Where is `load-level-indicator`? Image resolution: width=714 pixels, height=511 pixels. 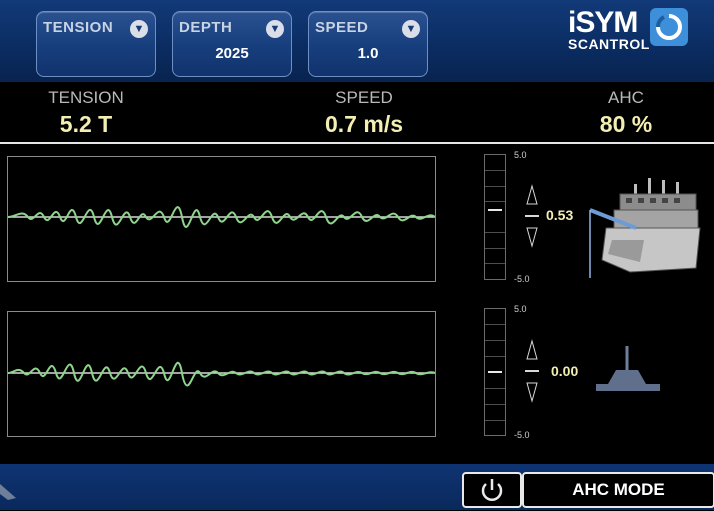
load-level-indicator is located at coordinates (495, 372).